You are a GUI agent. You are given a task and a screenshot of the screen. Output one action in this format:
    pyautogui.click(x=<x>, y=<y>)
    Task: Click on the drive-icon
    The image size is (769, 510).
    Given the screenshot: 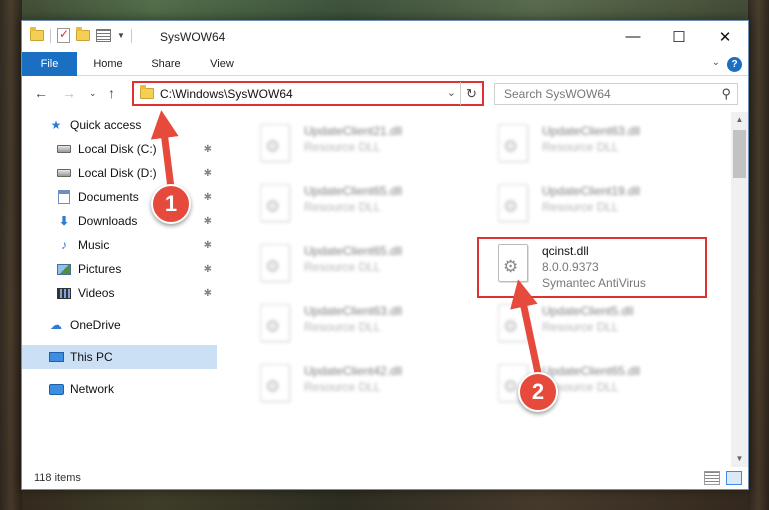 What is the action you would take?
    pyautogui.click(x=64, y=149)
    